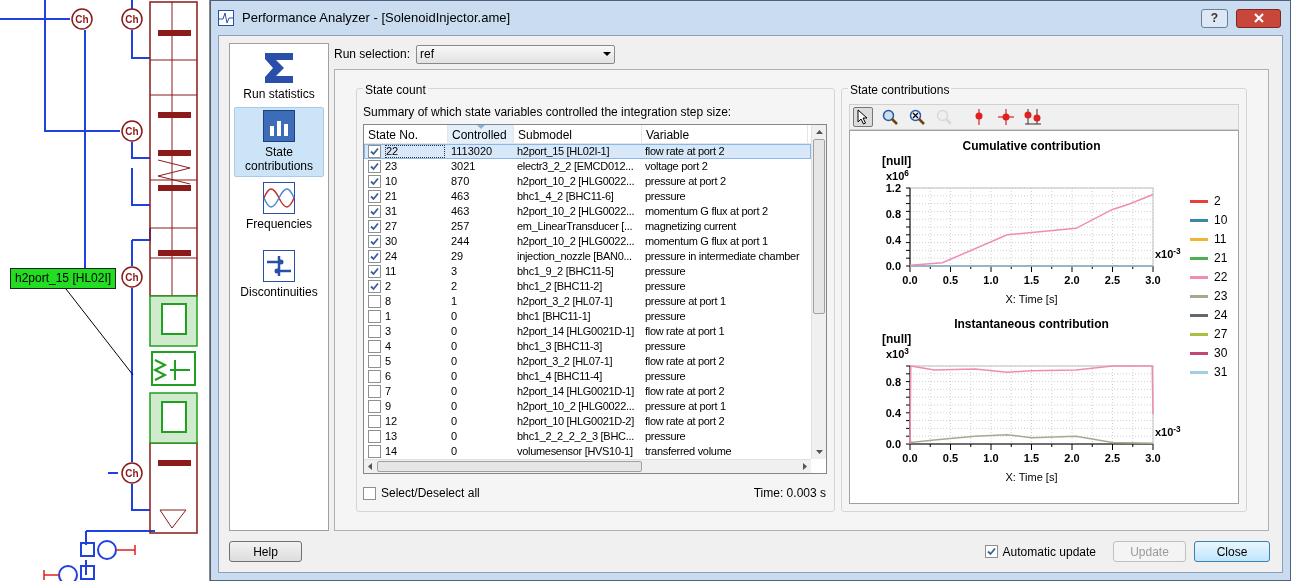  What do you see at coordinates (991, 551) in the screenshot?
I see `auto-update-checkbox` at bounding box center [991, 551].